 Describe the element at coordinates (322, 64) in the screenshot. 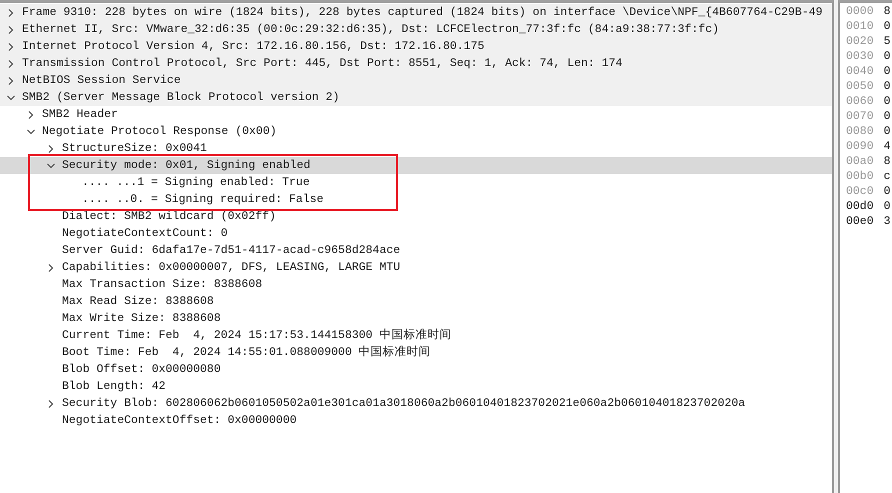

I see `tree-label: Transmission Control Protocol, Src Port: 445, Dst Port: 8551, Seq: 1, Ack: 74, Len: 174` at that location.